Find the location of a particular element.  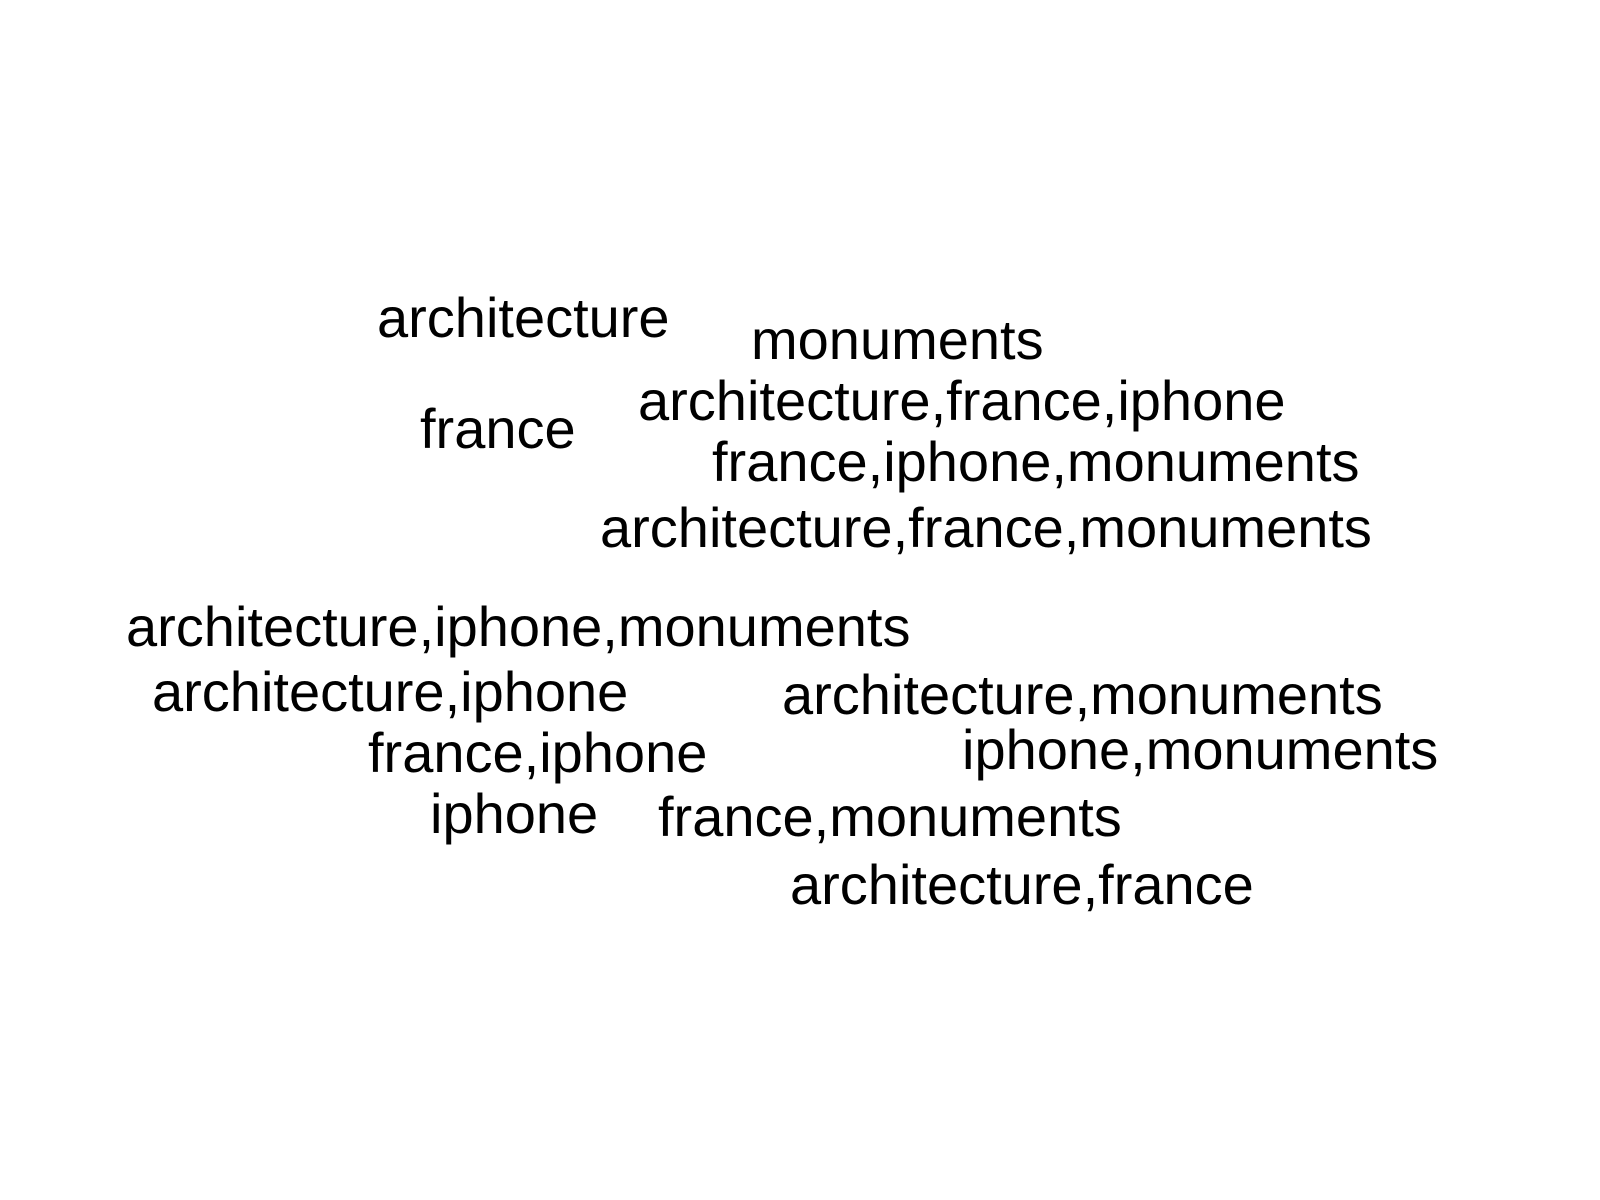

tag-architecture-iphone-monuments: architecture,iphone,monuments is located at coordinates (518, 627).